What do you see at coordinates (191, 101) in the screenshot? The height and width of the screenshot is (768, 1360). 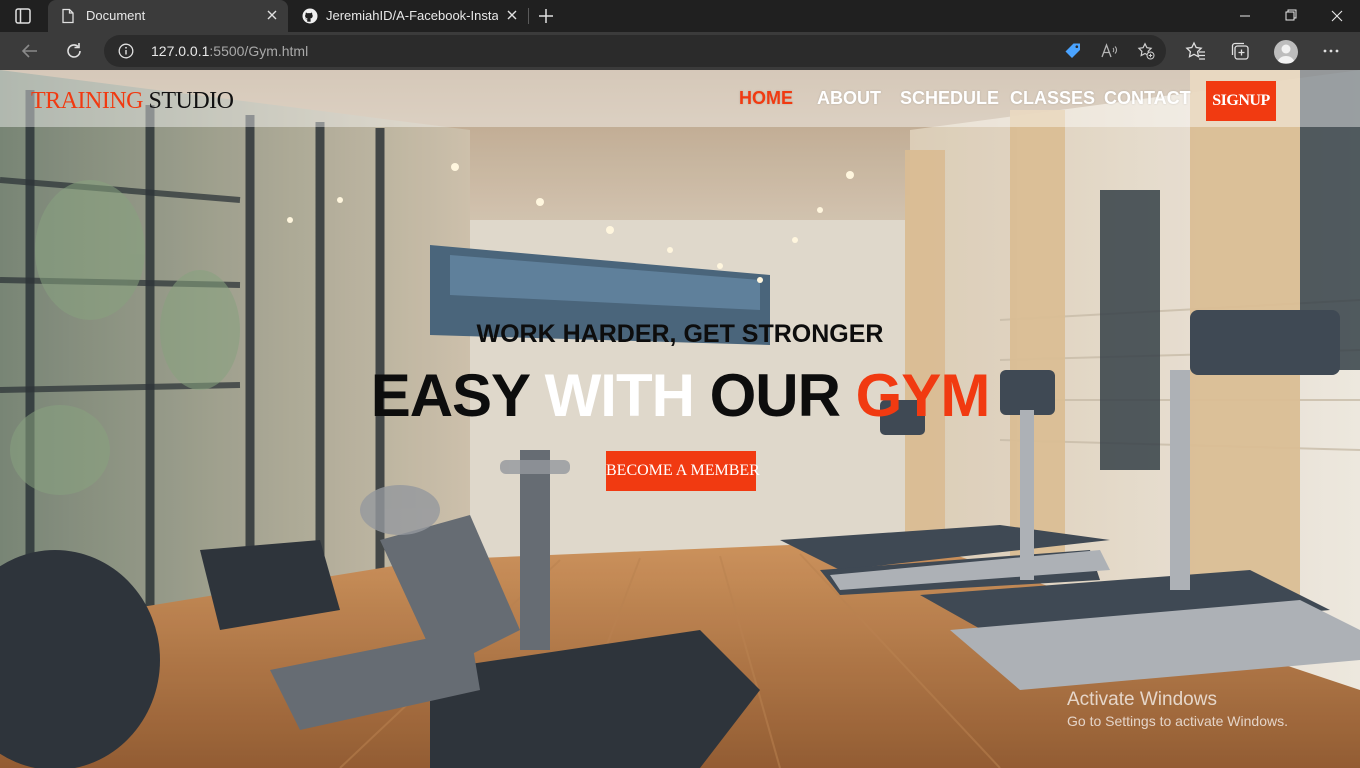 I see `logo-studio: STUDIO` at bounding box center [191, 101].